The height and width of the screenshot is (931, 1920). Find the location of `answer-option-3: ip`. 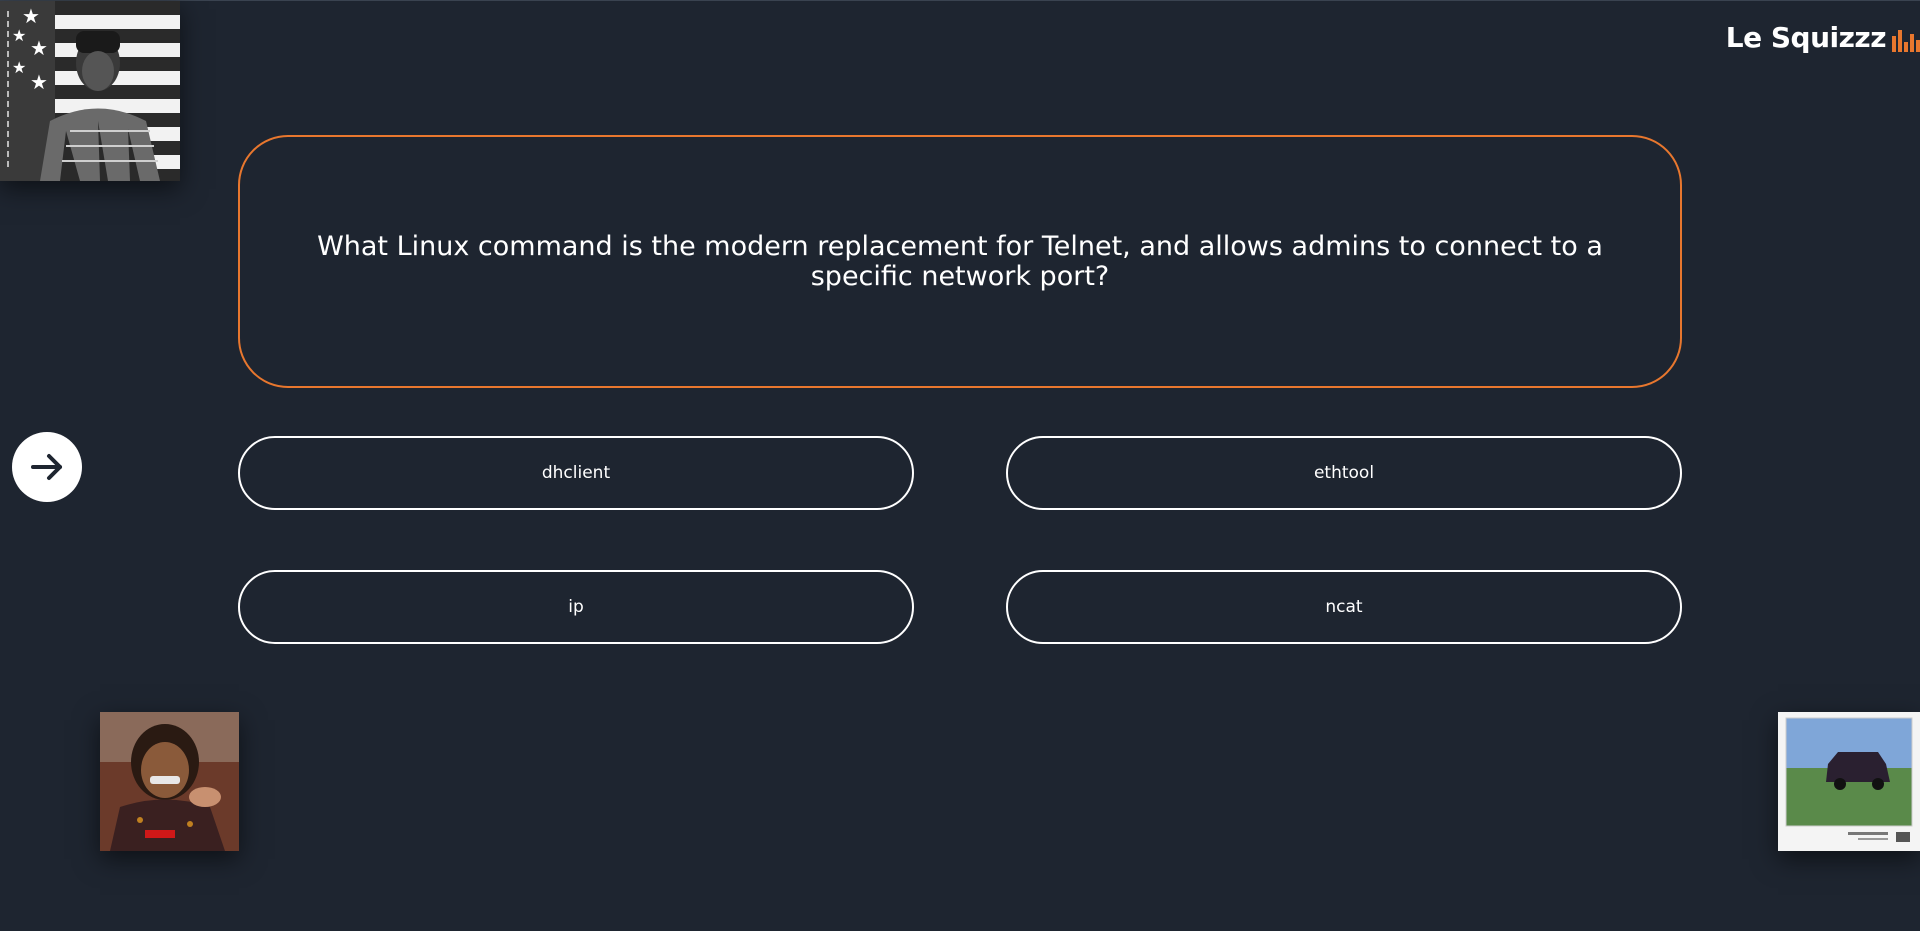

answer-option-3: ip is located at coordinates (576, 607).